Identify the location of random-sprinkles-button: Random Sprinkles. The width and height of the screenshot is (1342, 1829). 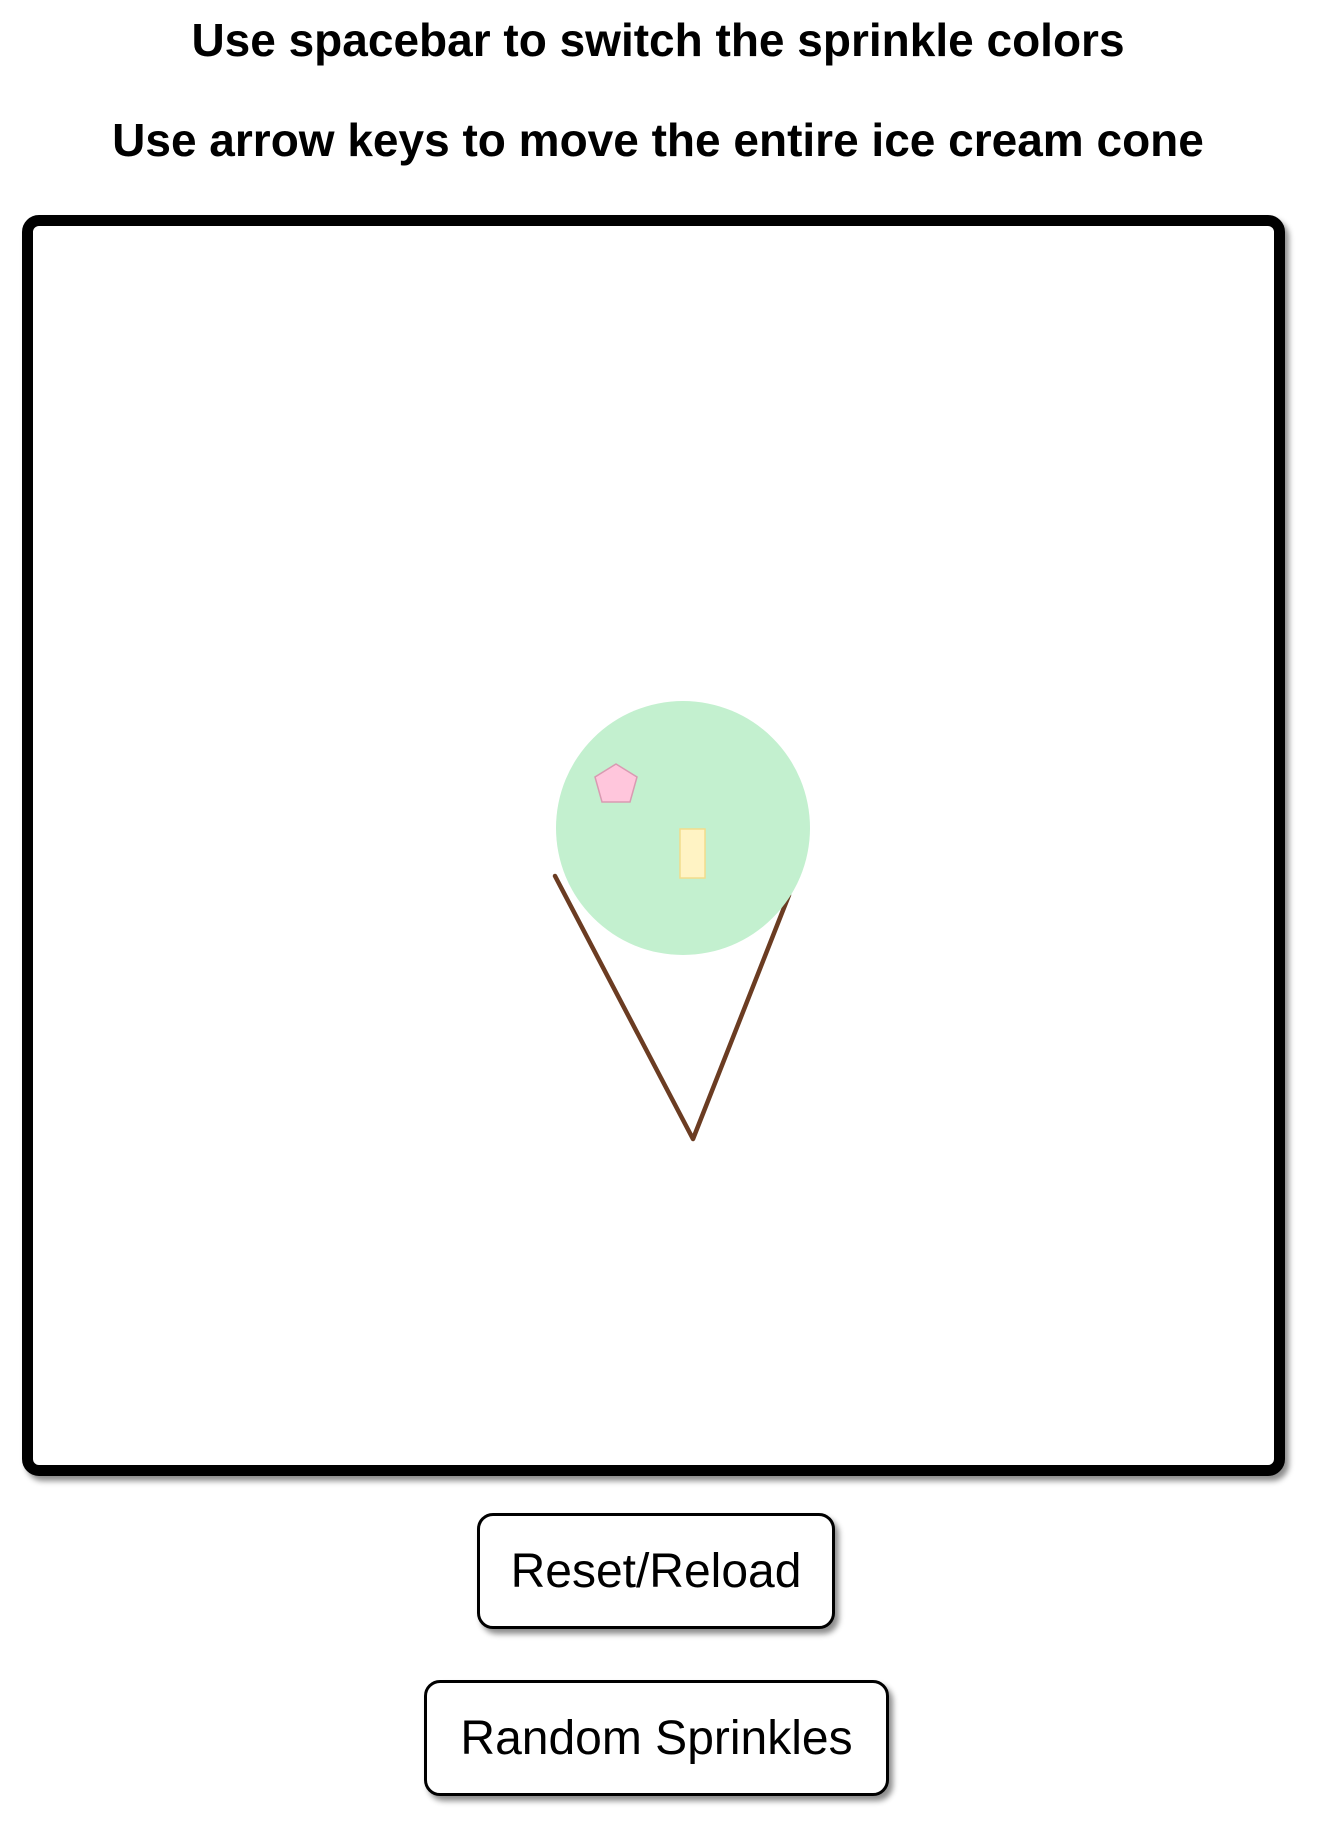
(656, 1738).